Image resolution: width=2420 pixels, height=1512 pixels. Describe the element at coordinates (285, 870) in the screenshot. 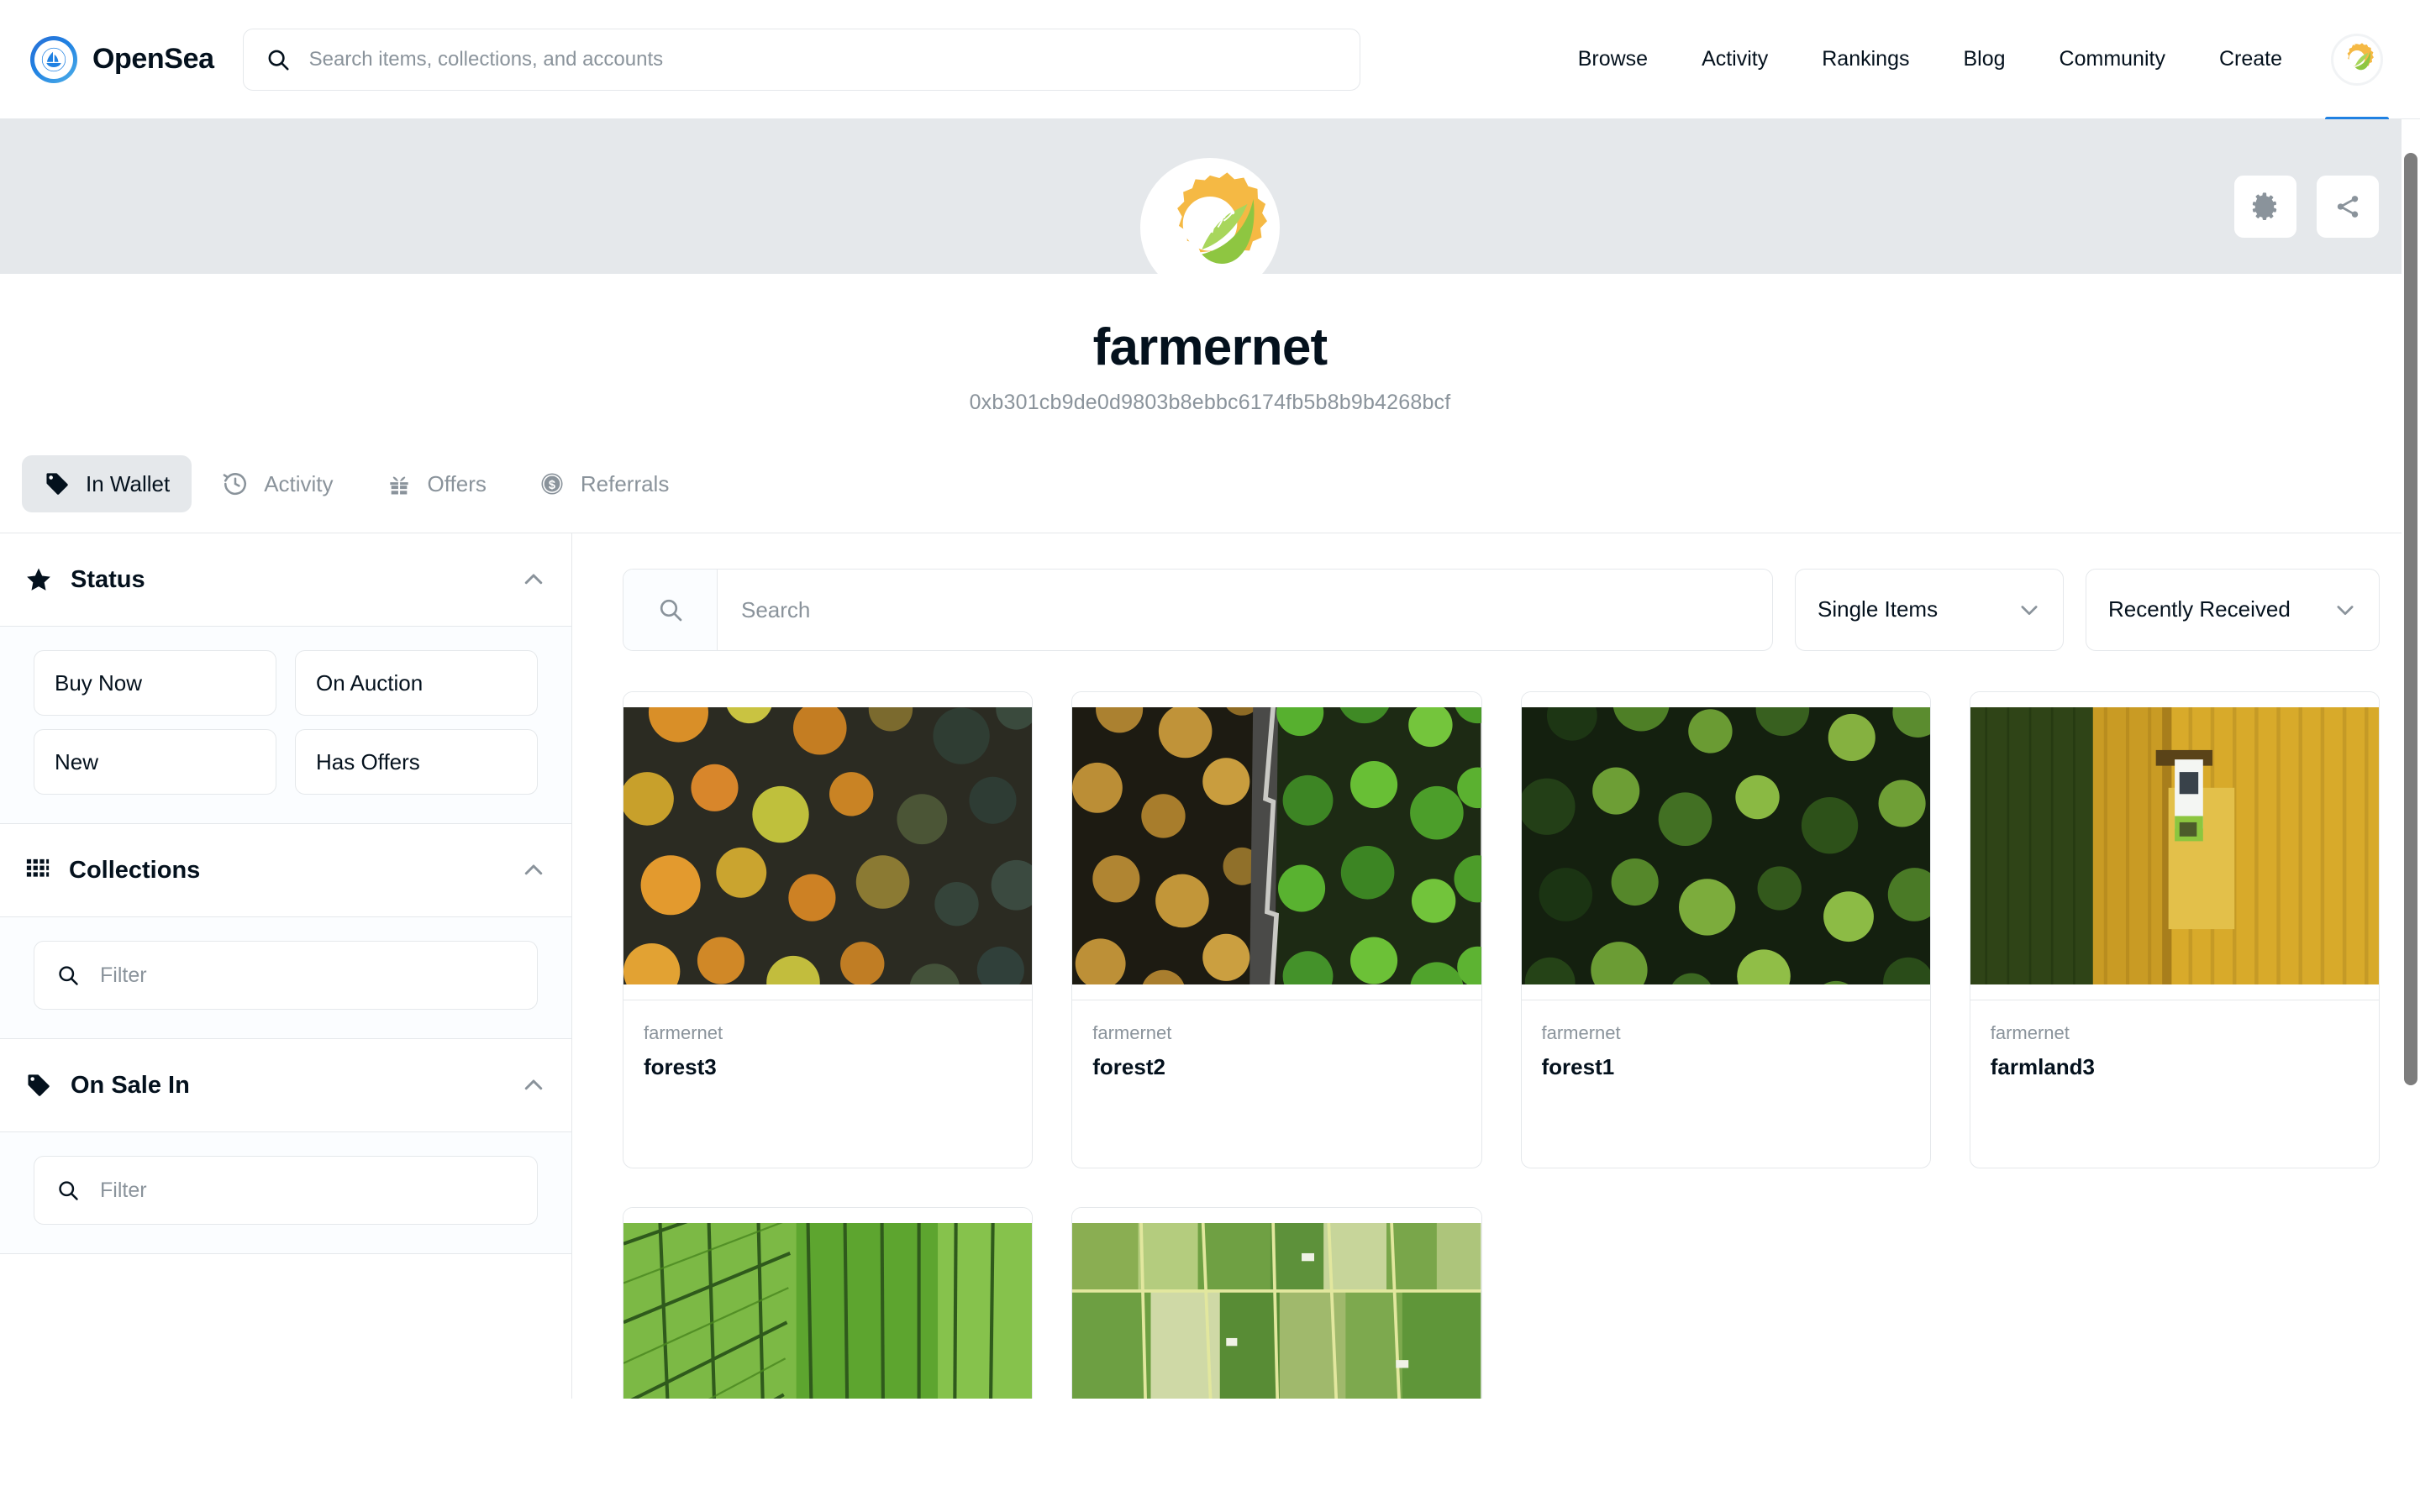

I see `filter-section-collections-header: Collections` at that location.